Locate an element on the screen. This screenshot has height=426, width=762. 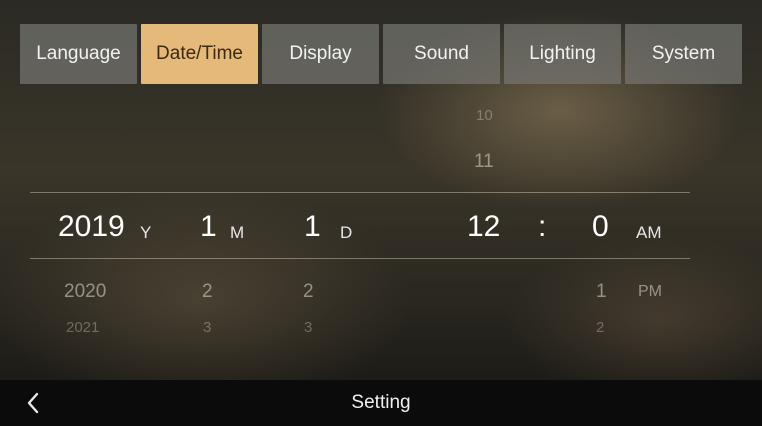
minute-option-below-1: 1 is located at coordinates (601, 291).